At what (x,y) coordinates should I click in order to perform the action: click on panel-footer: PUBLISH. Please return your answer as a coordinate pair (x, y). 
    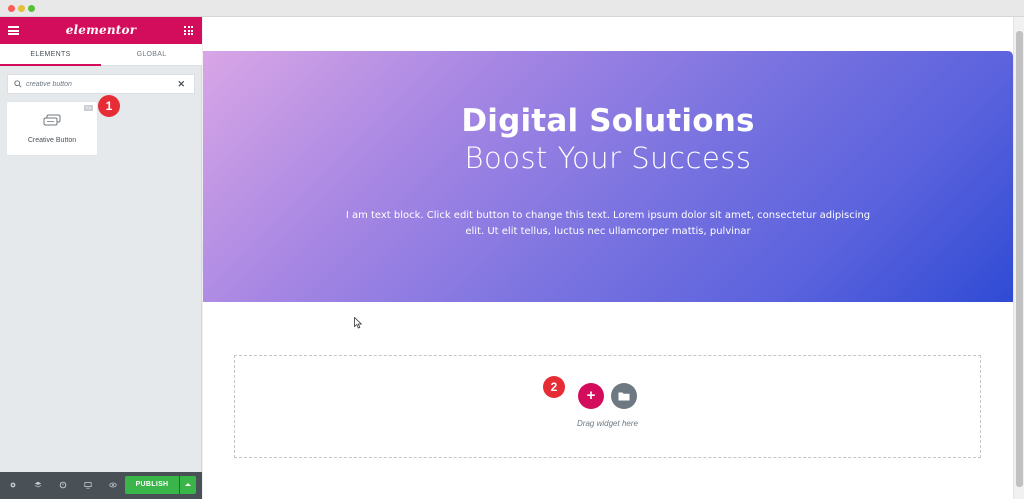
    Looking at the image, I should click on (101, 485).